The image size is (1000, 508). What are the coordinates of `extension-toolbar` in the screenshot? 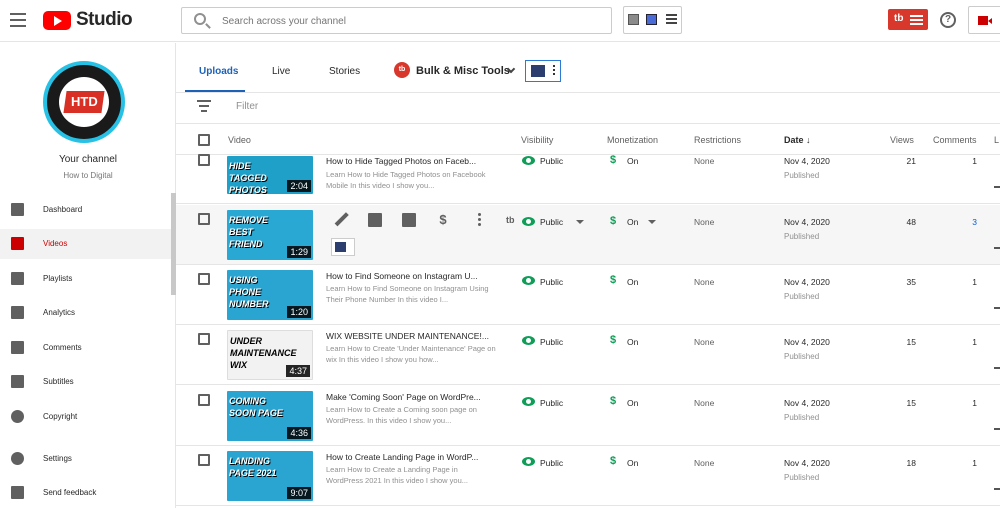 It's located at (652, 20).